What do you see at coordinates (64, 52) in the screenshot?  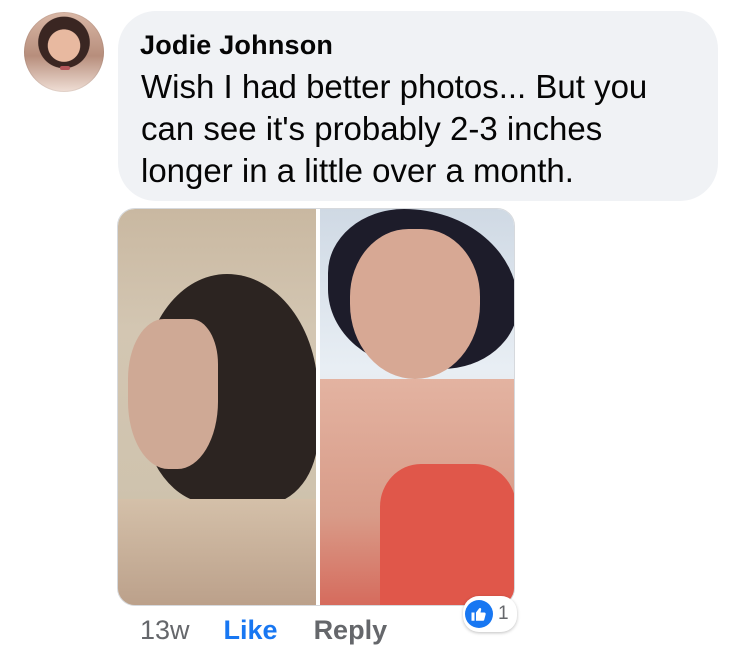 I see `avatar` at bounding box center [64, 52].